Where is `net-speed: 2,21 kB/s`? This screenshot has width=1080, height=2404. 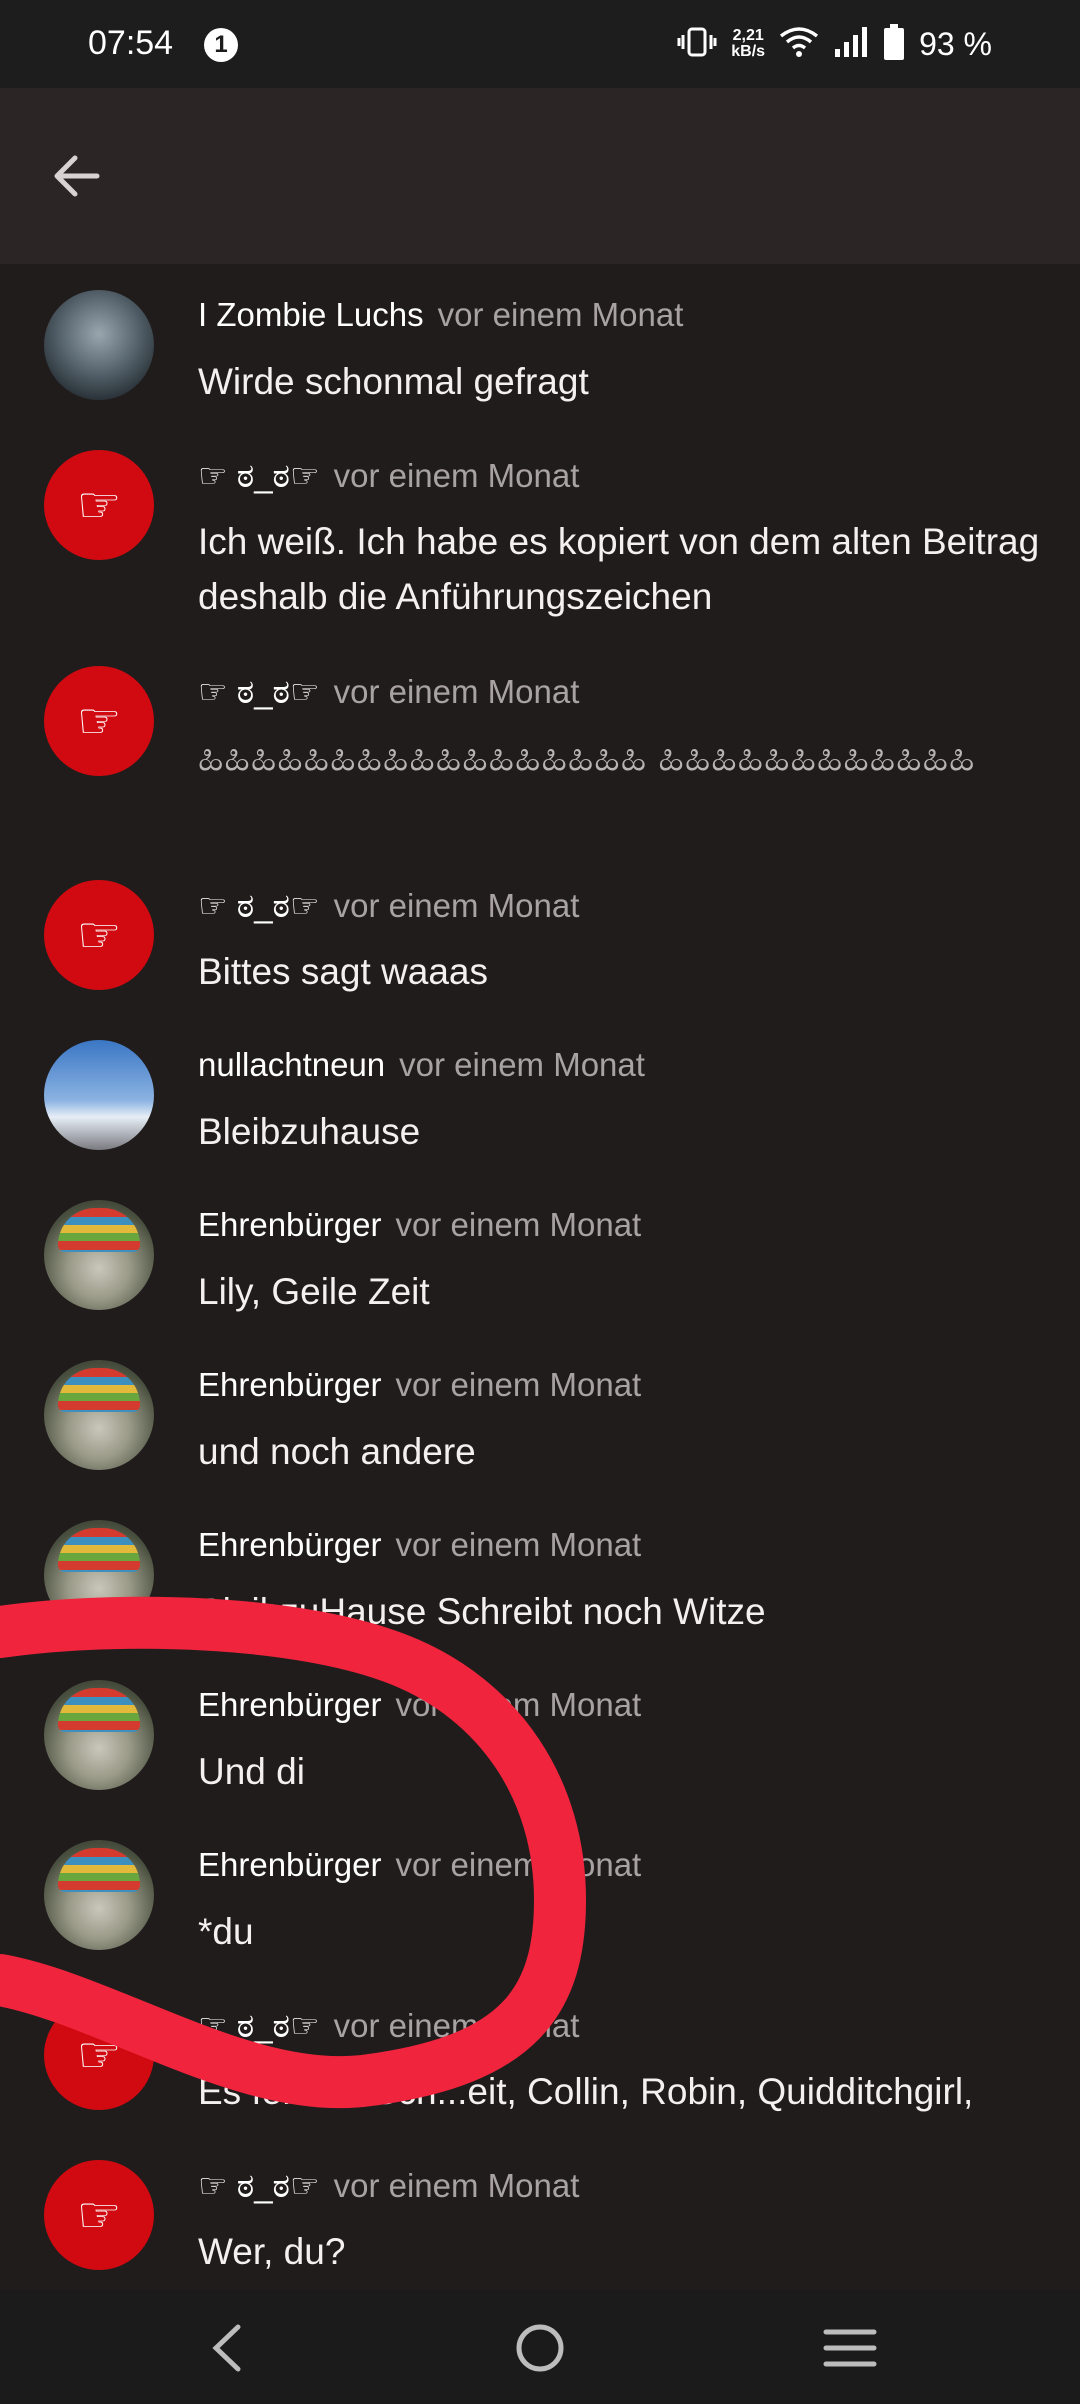 net-speed: 2,21 kB/s is located at coordinates (748, 44).